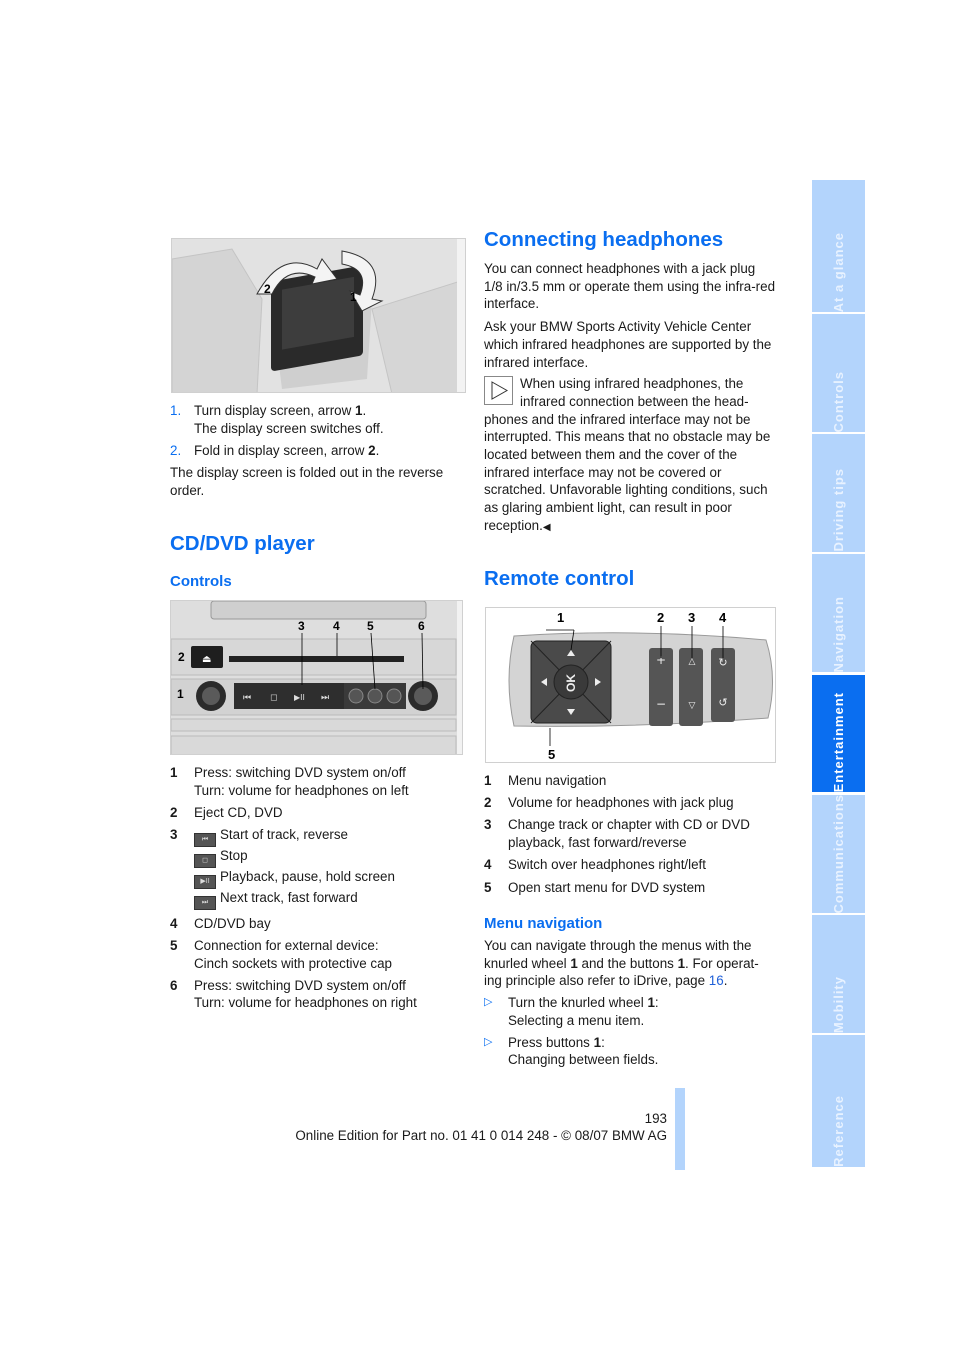  Describe the element at coordinates (317, 451) in the screenshot. I see `step-2: 2. Fold in display screen, arrow 2.` at that location.